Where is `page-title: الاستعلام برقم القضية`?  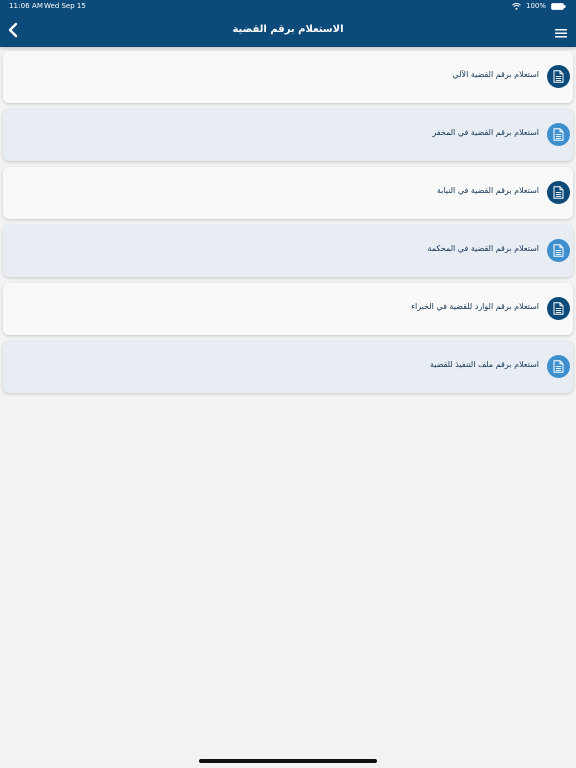
page-title: الاستعلام برقم القضية is located at coordinates (288, 29).